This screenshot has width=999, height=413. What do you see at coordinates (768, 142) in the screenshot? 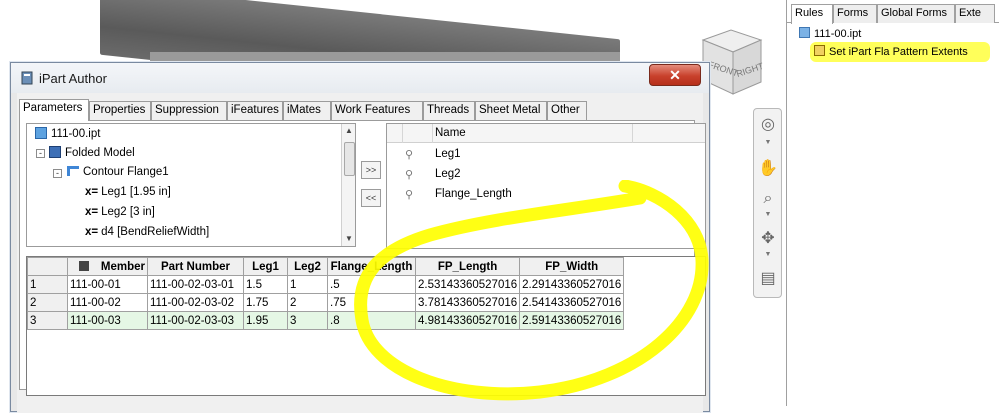
I see `nav-dropdown-icon: ▼` at bounding box center [768, 142].